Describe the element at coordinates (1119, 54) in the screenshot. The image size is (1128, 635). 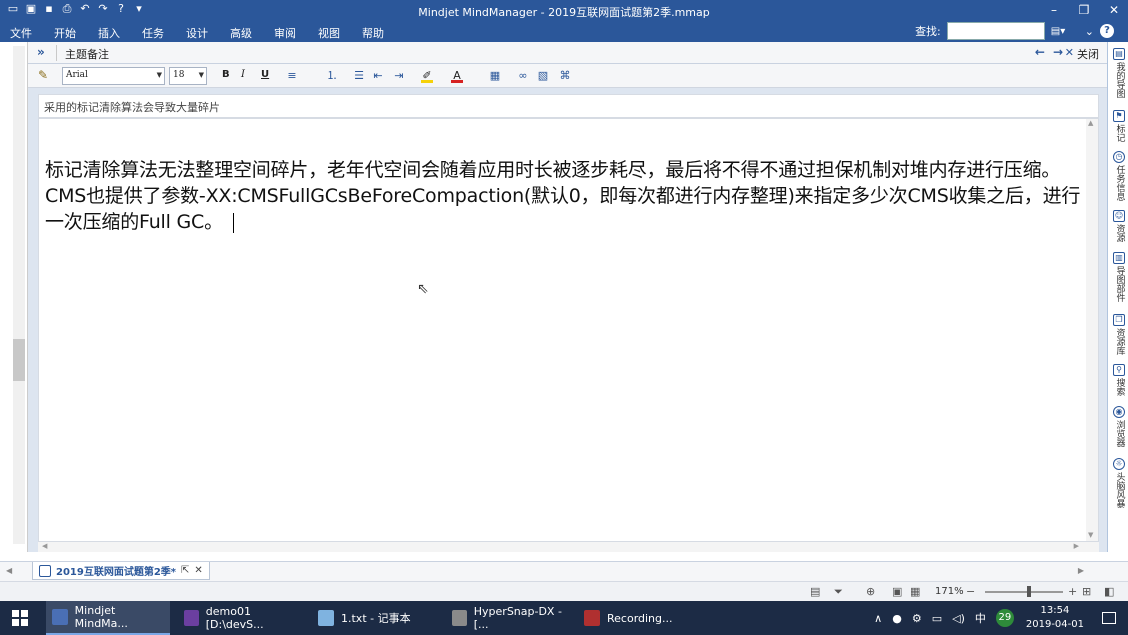
I see `map-icon: ▤` at that location.